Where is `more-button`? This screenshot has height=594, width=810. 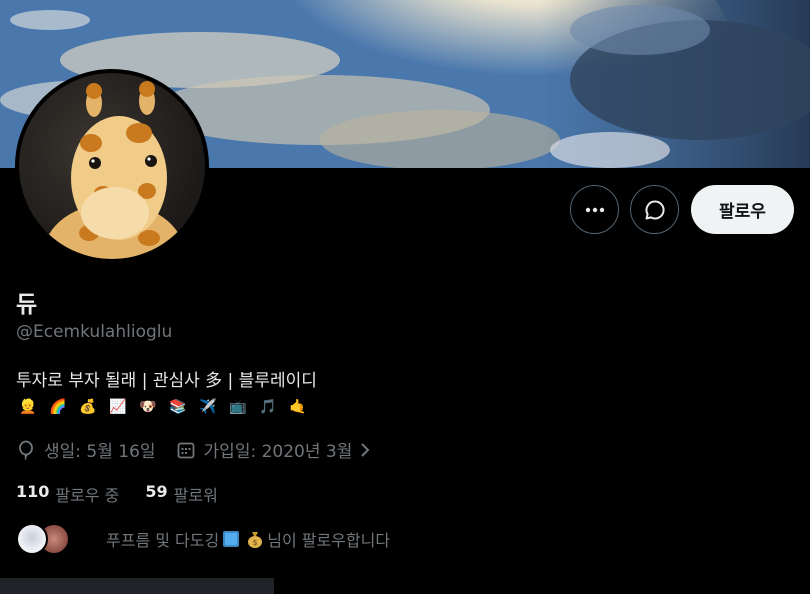
more-button is located at coordinates (594, 209).